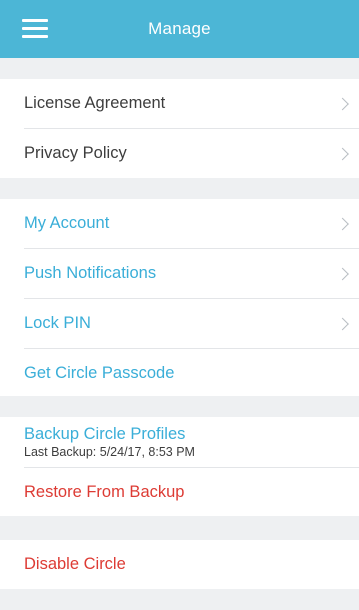 The height and width of the screenshot is (610, 359). I want to click on bottom-divider, so click(179, 599).